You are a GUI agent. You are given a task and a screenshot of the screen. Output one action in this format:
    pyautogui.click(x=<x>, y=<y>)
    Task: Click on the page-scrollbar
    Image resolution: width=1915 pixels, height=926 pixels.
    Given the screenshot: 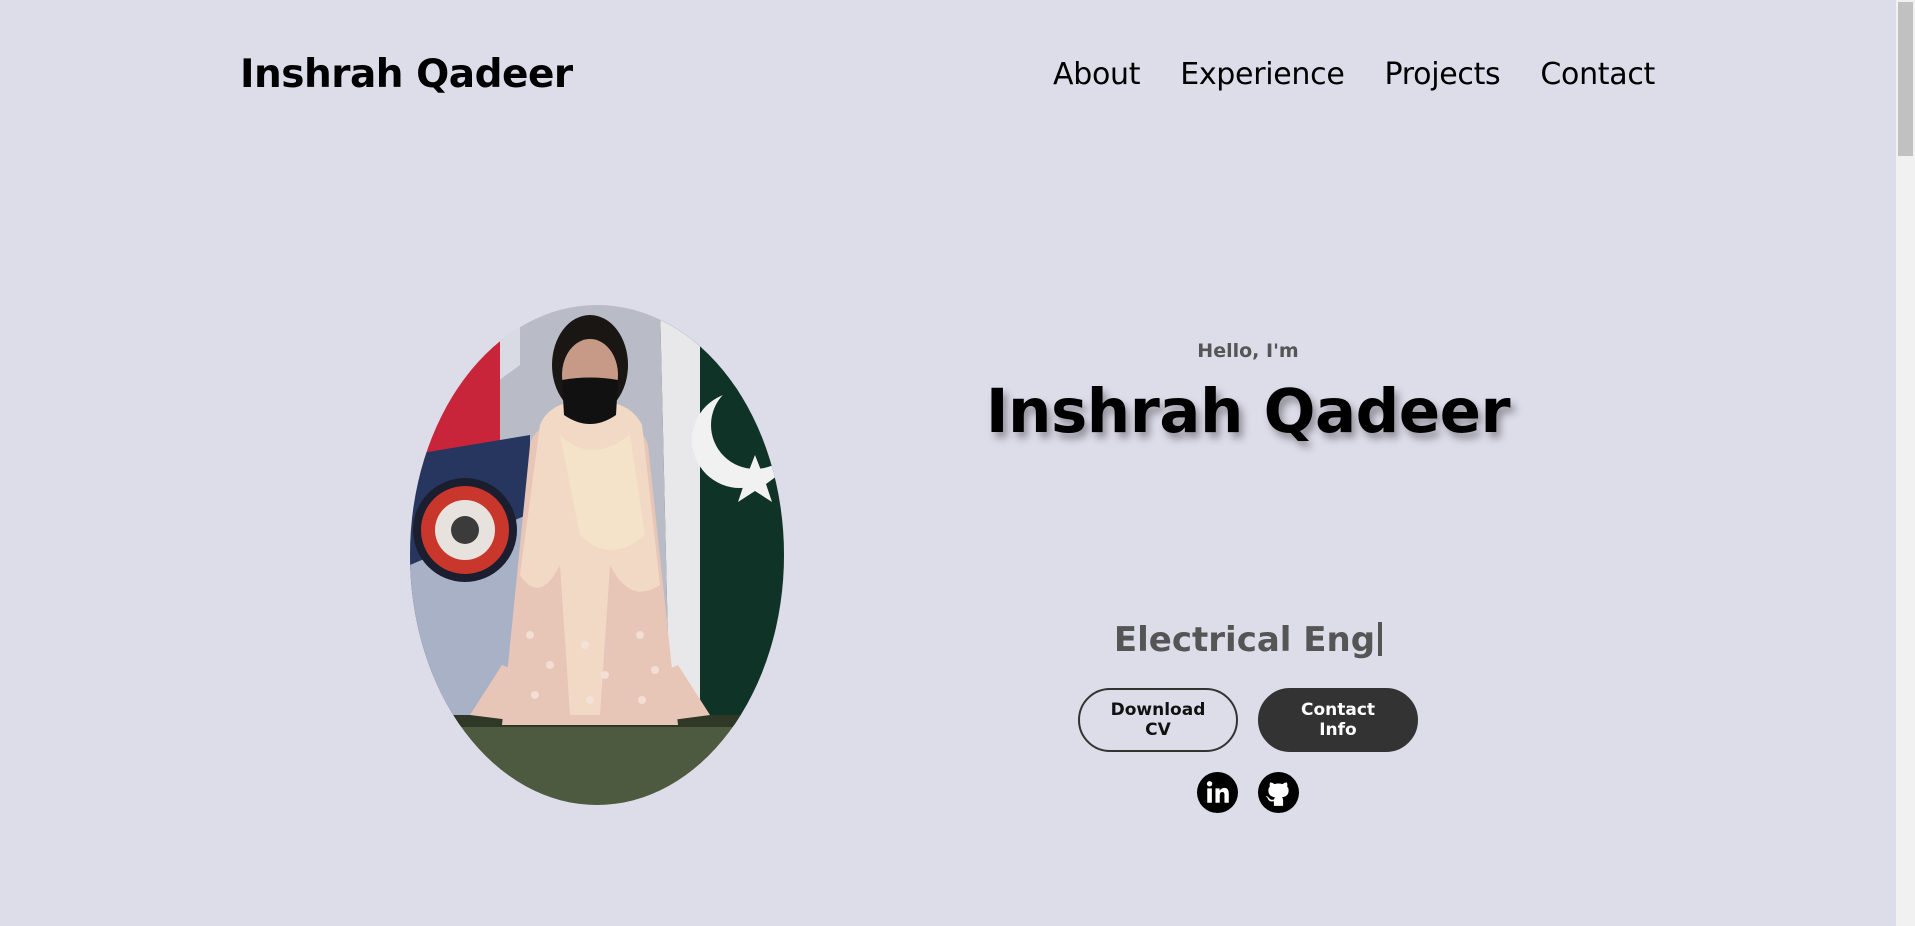 What is the action you would take?
    pyautogui.click(x=1905, y=463)
    